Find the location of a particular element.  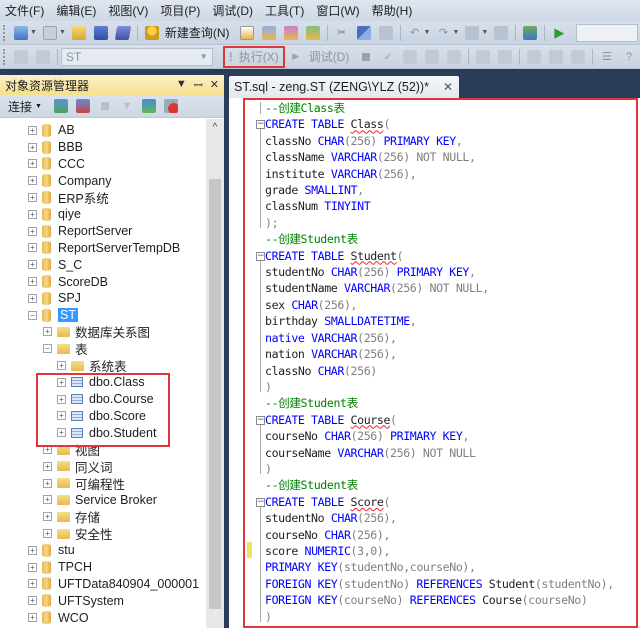

disconnect-icon is located at coordinates (83, 106).